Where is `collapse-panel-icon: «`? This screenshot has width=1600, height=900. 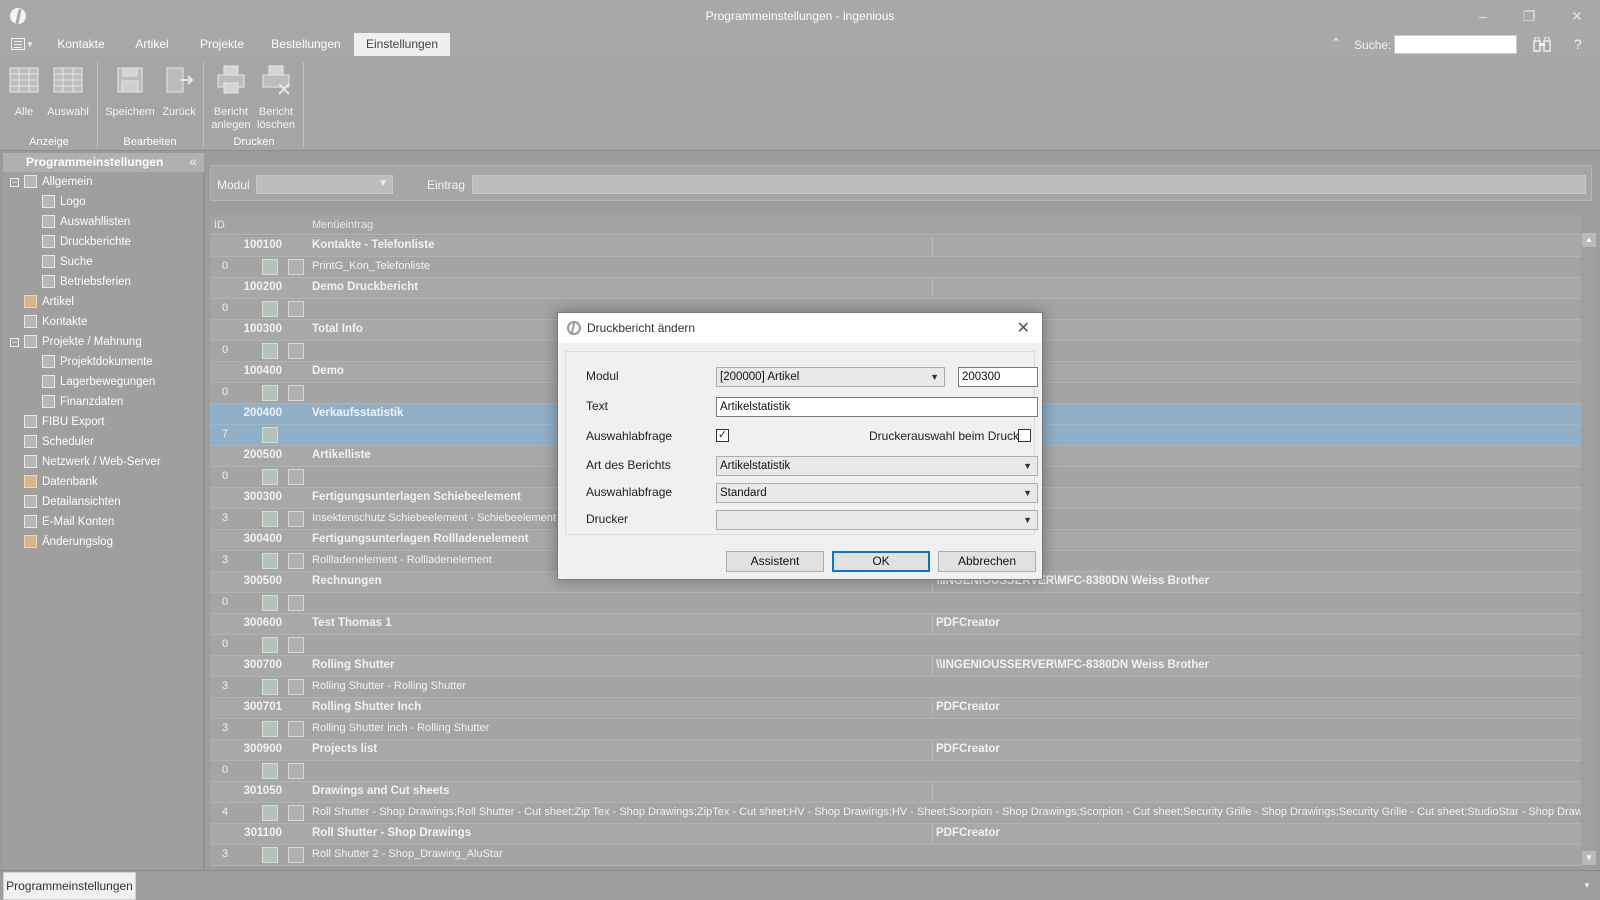 collapse-panel-icon: « is located at coordinates (193, 161).